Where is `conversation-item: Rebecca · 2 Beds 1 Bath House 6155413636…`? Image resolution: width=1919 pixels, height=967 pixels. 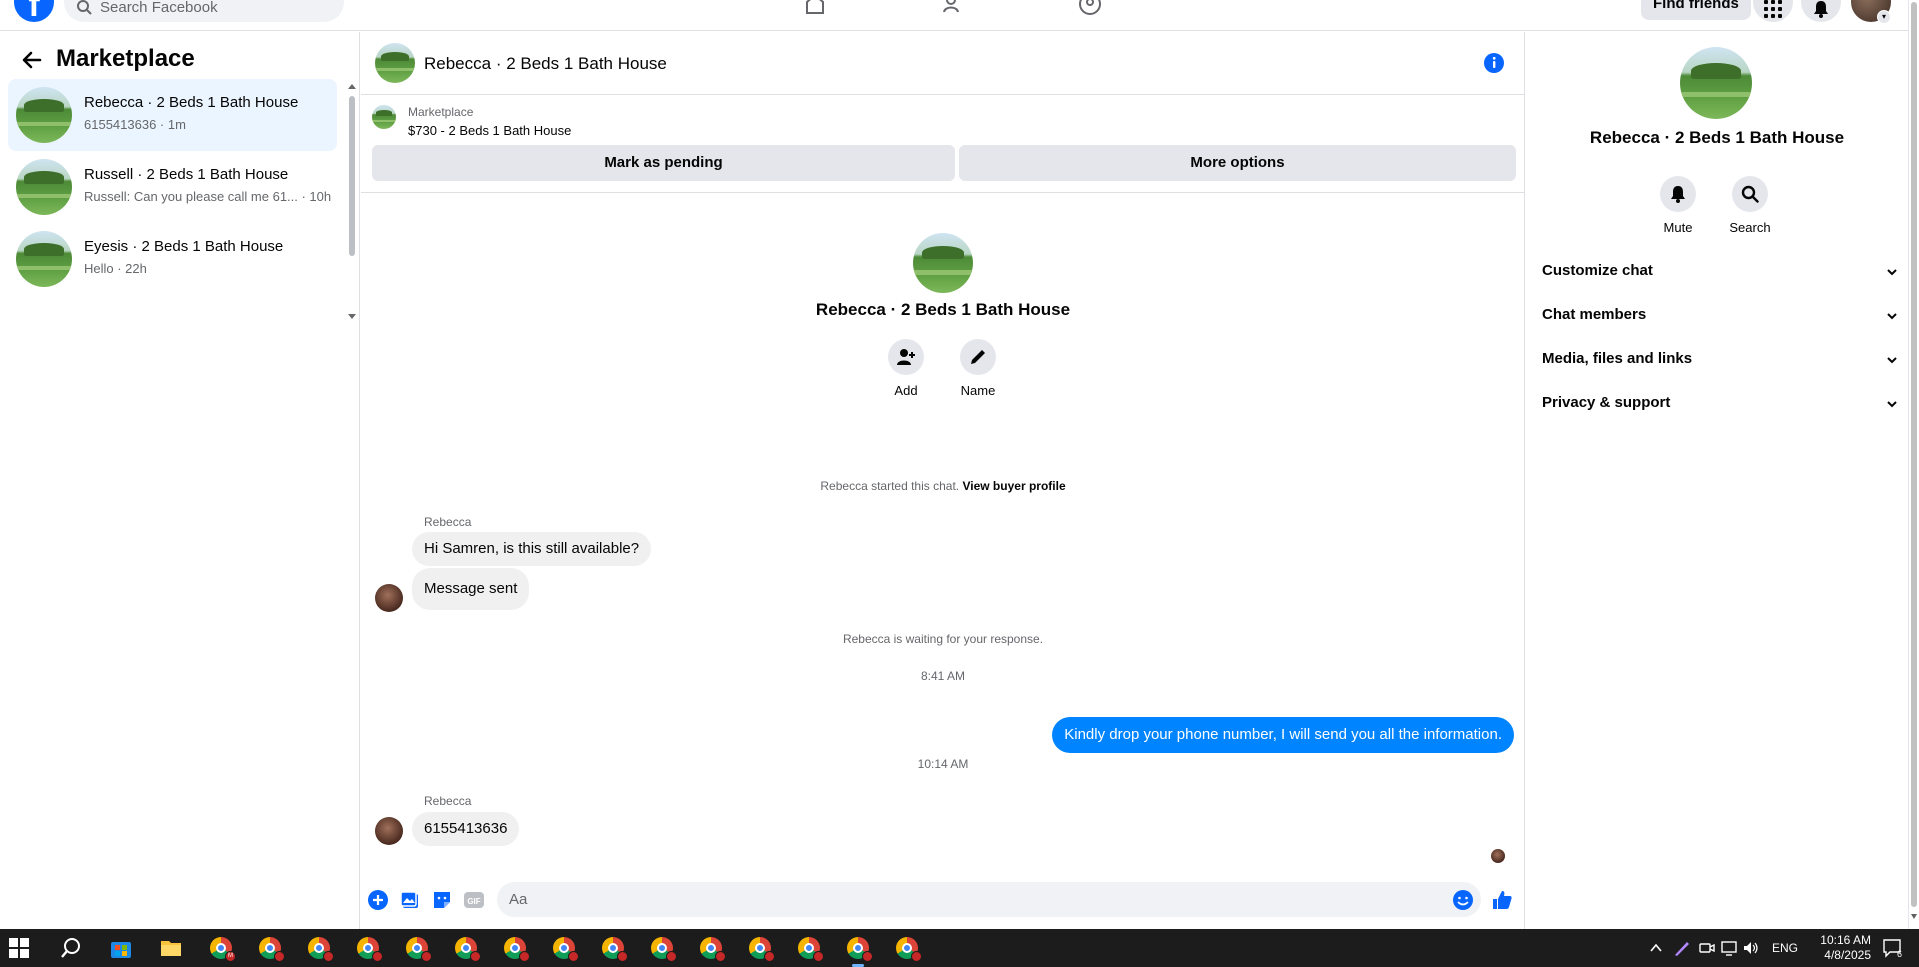 conversation-item: Rebecca · 2 Beds 1 Bath House 6155413636… is located at coordinates (172, 115).